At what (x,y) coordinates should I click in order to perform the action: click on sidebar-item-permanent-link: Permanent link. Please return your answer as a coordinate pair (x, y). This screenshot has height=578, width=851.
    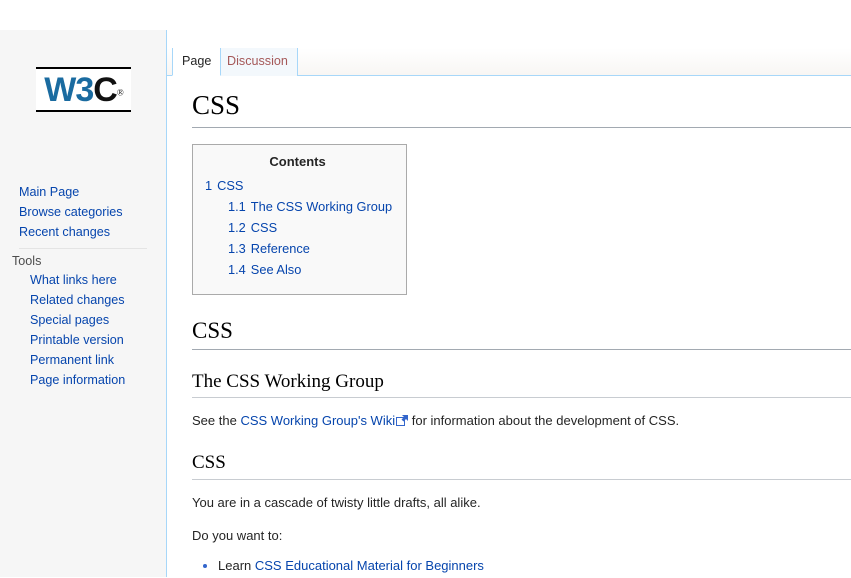
    Looking at the image, I should click on (98, 360).